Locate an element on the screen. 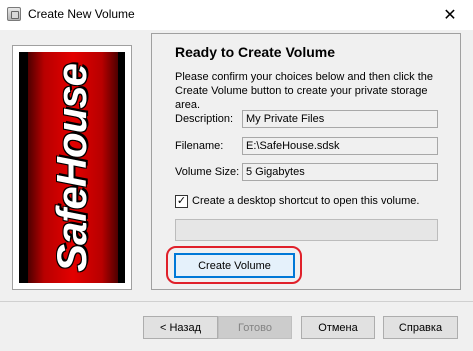 This screenshot has width=473, height=351. filename-field: E:\SafeHouse.sdsk is located at coordinates (340, 146).